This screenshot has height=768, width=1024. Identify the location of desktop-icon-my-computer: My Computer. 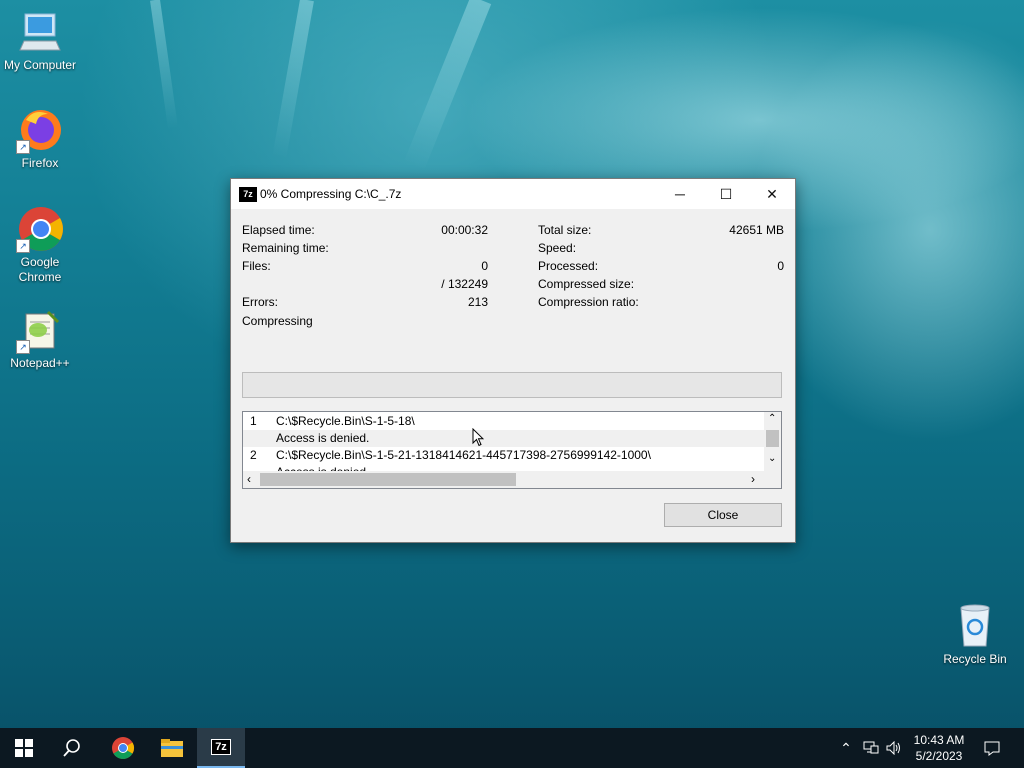
(40, 40).